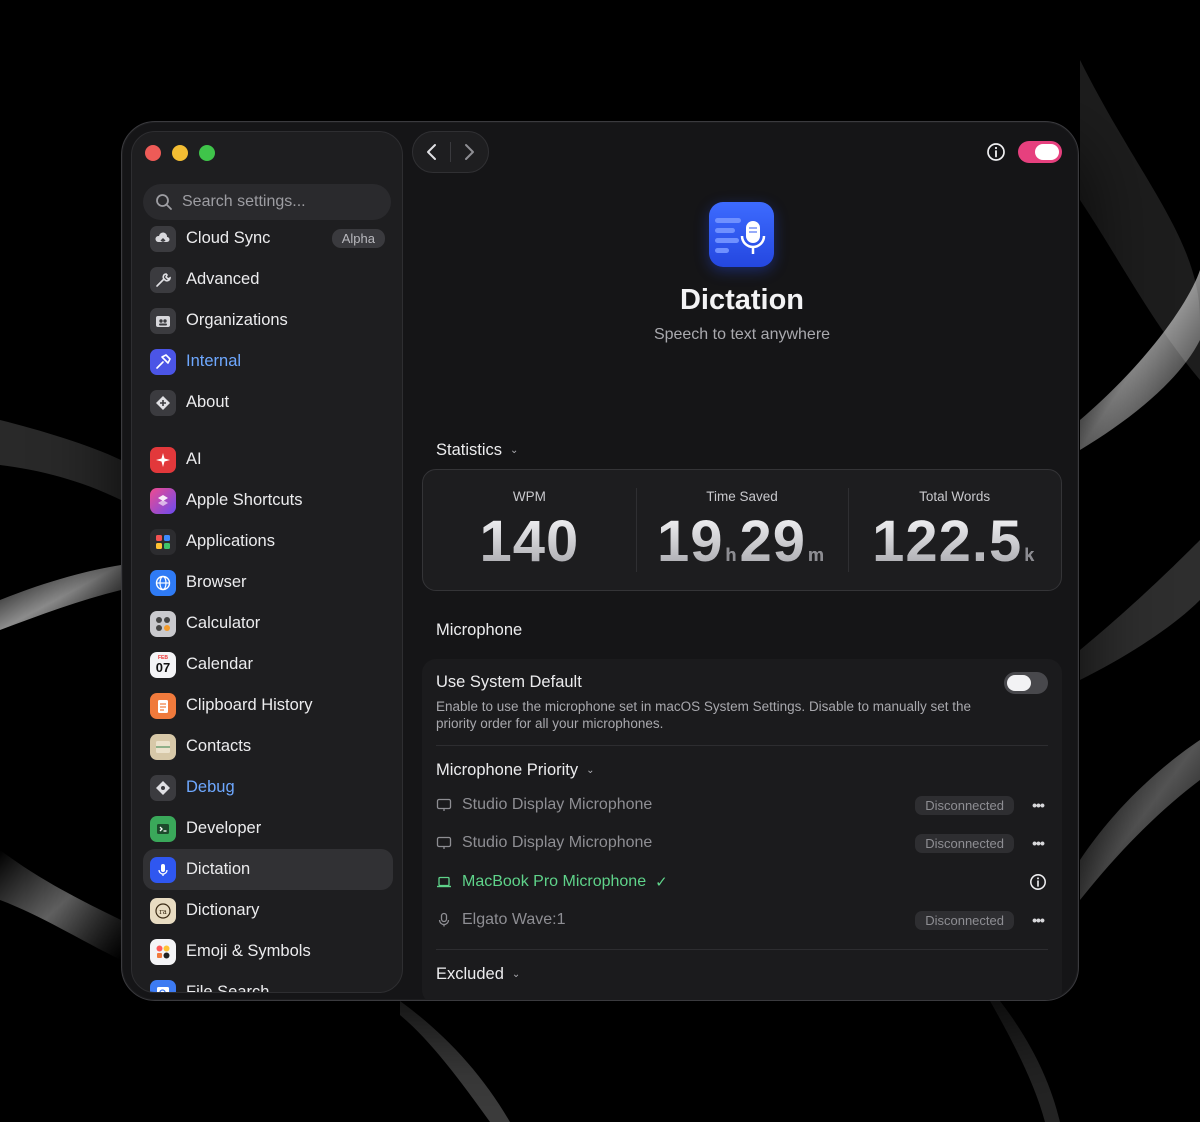  Describe the element at coordinates (477, 450) in the screenshot. I see `statistics-header: Statistics ⌄` at that location.